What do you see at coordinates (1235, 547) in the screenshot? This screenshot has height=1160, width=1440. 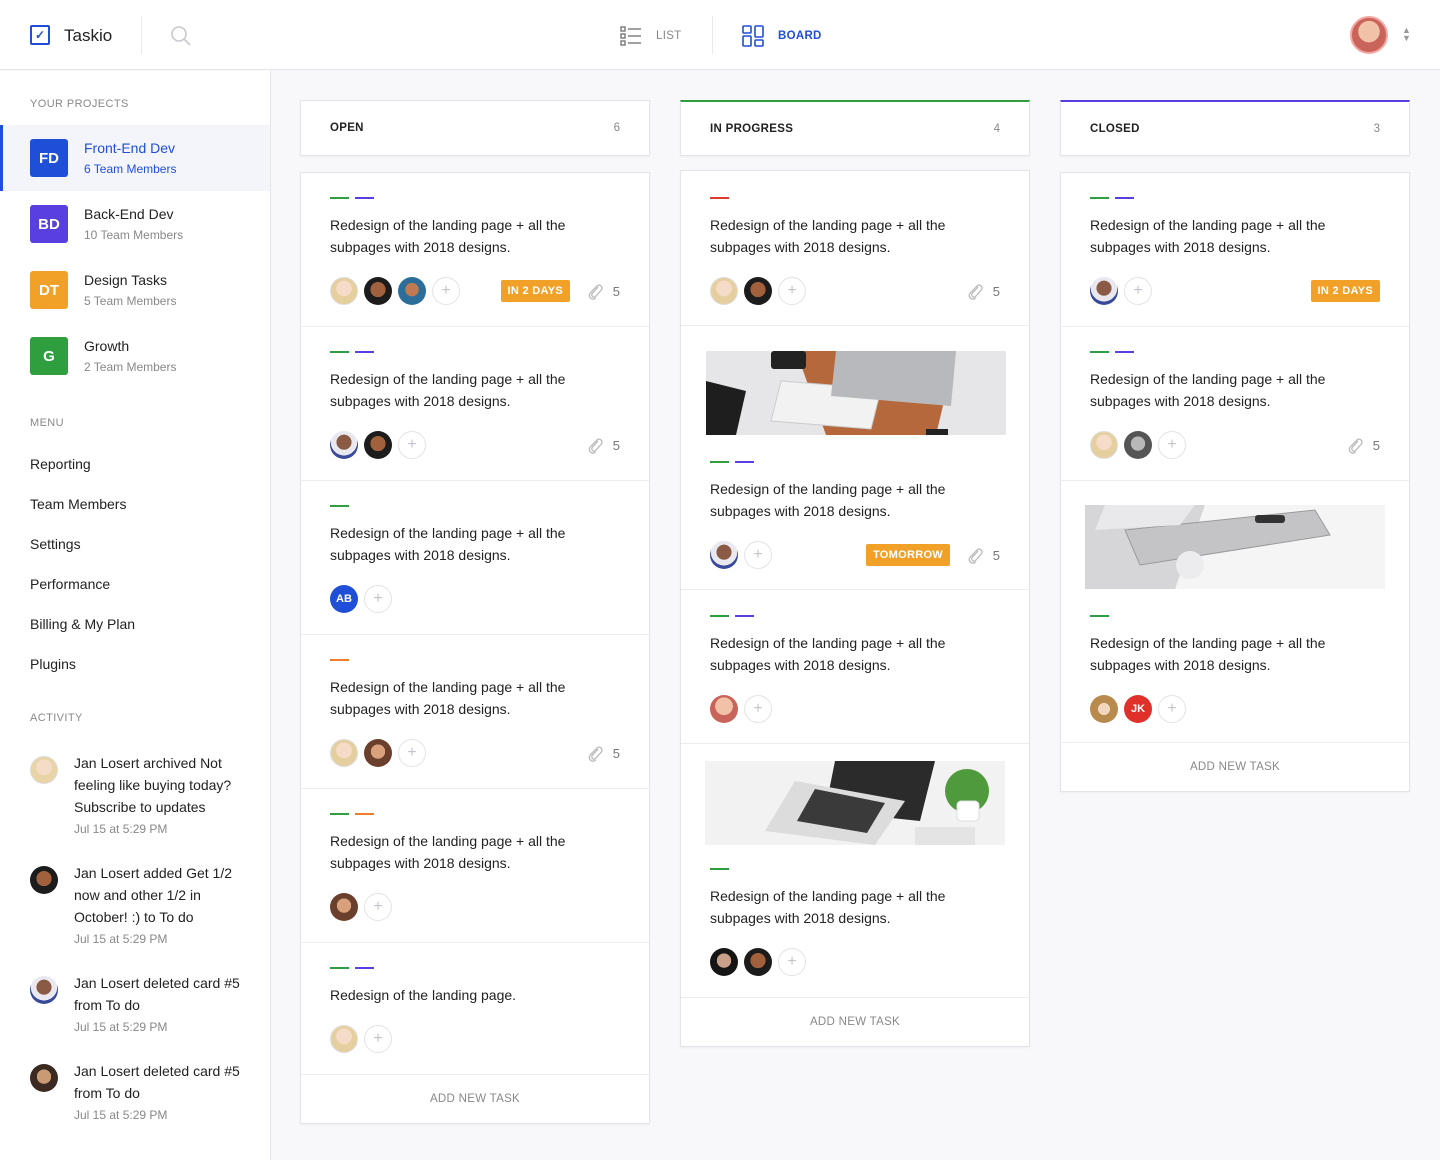 I see `phone-desk-image` at bounding box center [1235, 547].